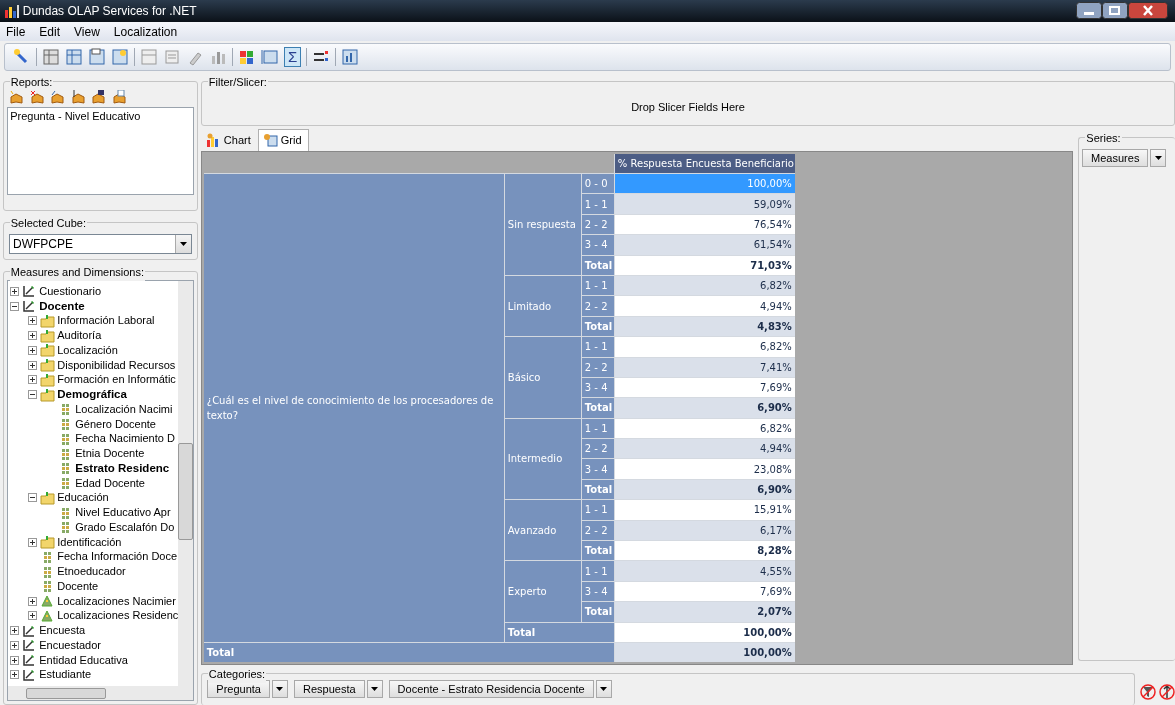 The height and width of the screenshot is (705, 1175). What do you see at coordinates (704, 551) in the screenshot?
I see `value-cell: 8,28%` at bounding box center [704, 551].